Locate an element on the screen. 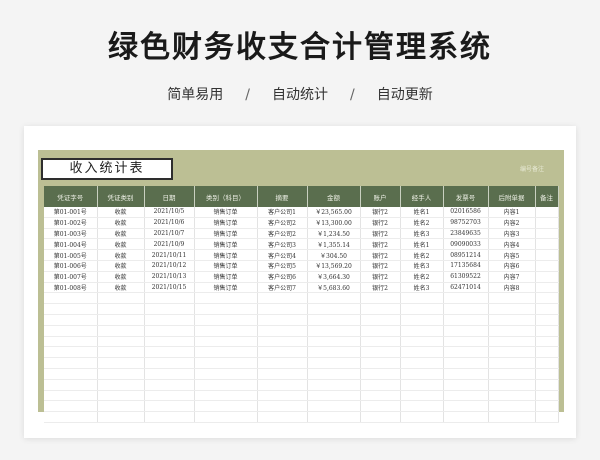 This screenshot has height=460, width=600. table-cell: 2021/10/6 is located at coordinates (169, 223).